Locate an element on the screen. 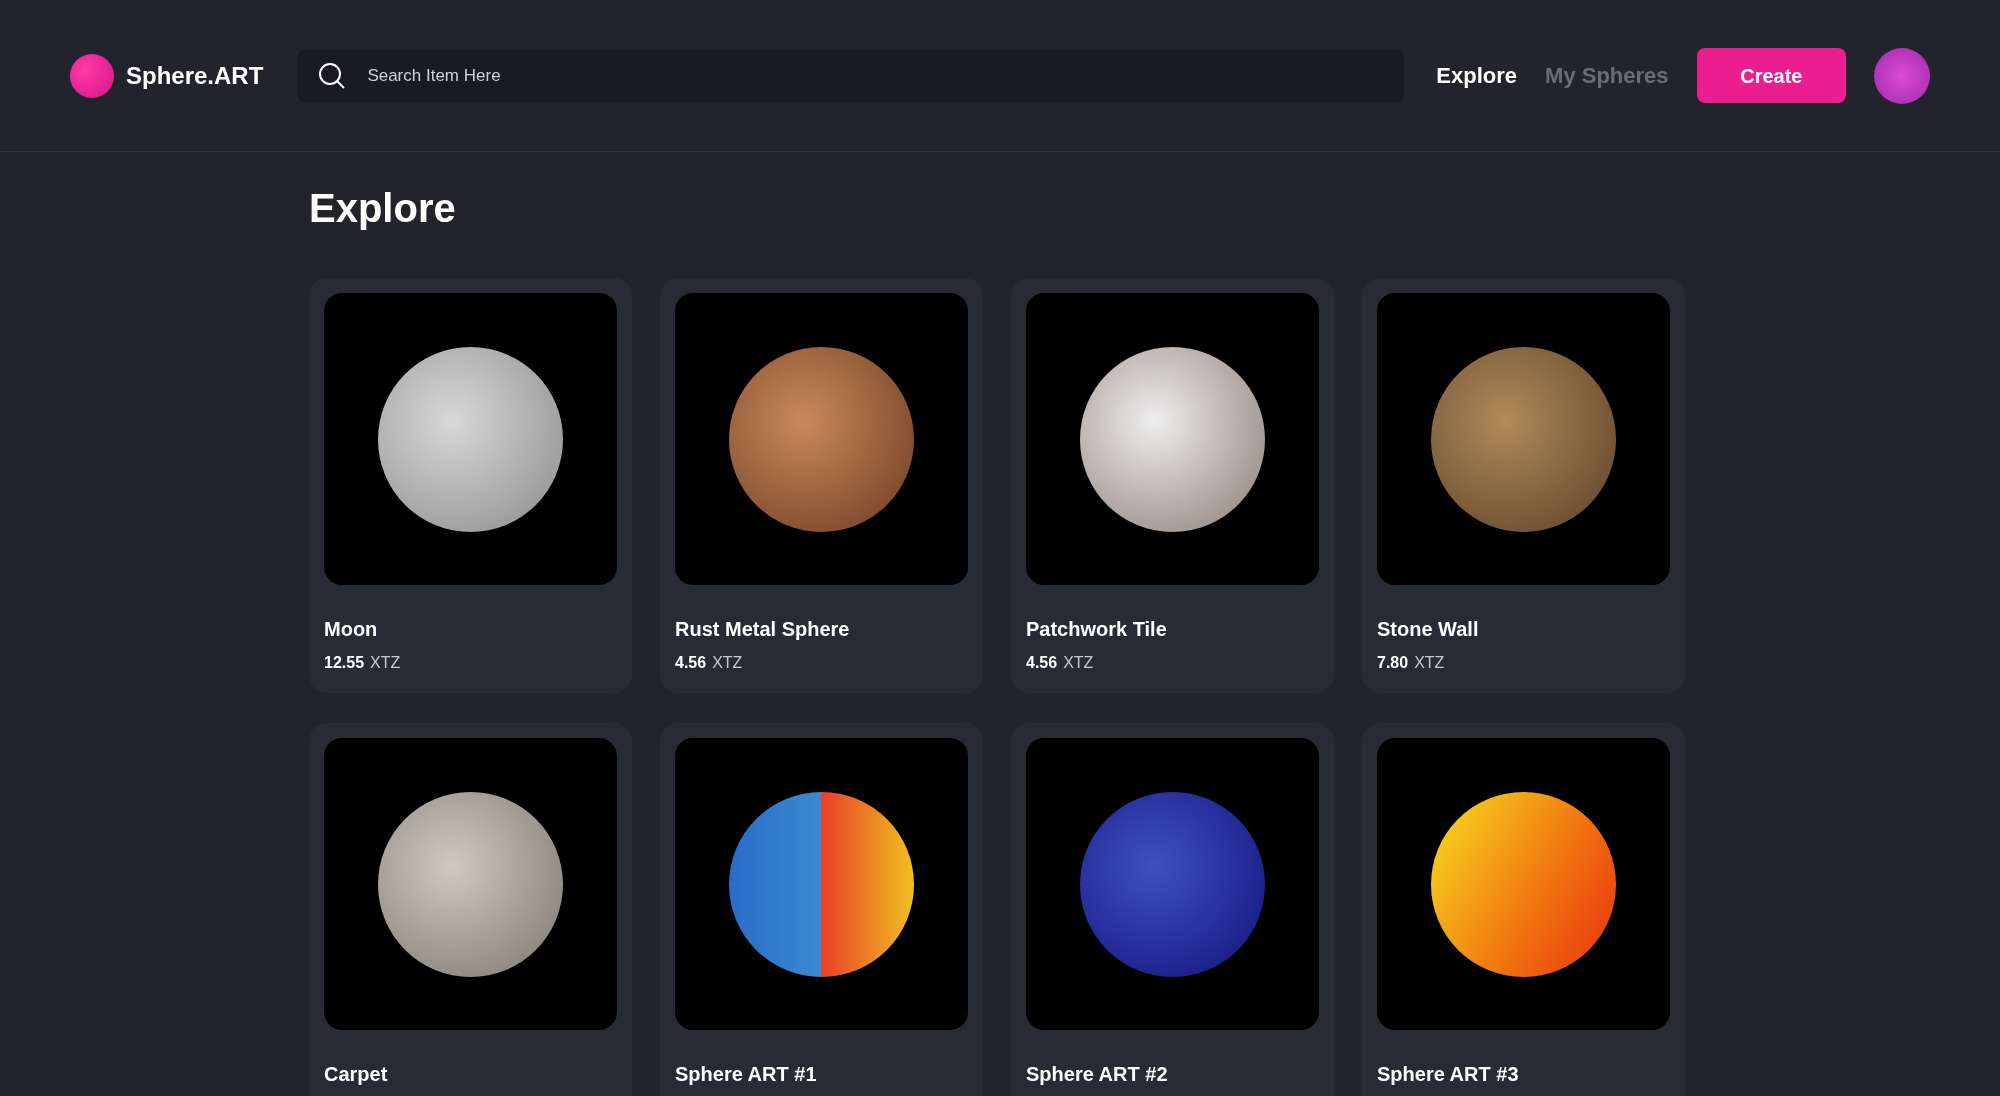 Image resolution: width=2000 pixels, height=1096 pixels. item-price: 12.55 is located at coordinates (344, 663).